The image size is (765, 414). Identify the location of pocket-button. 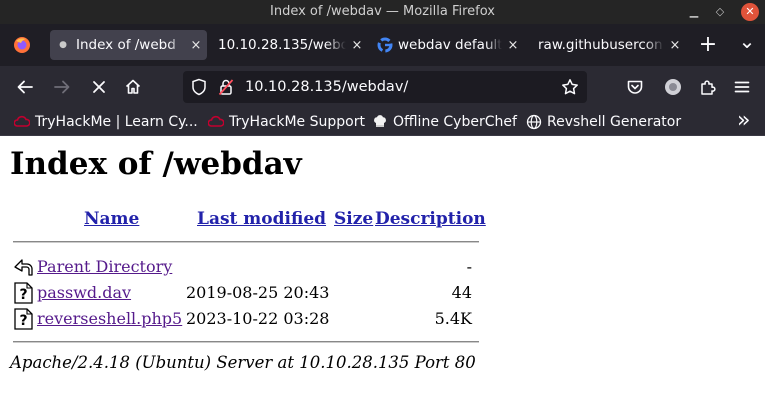
(635, 87).